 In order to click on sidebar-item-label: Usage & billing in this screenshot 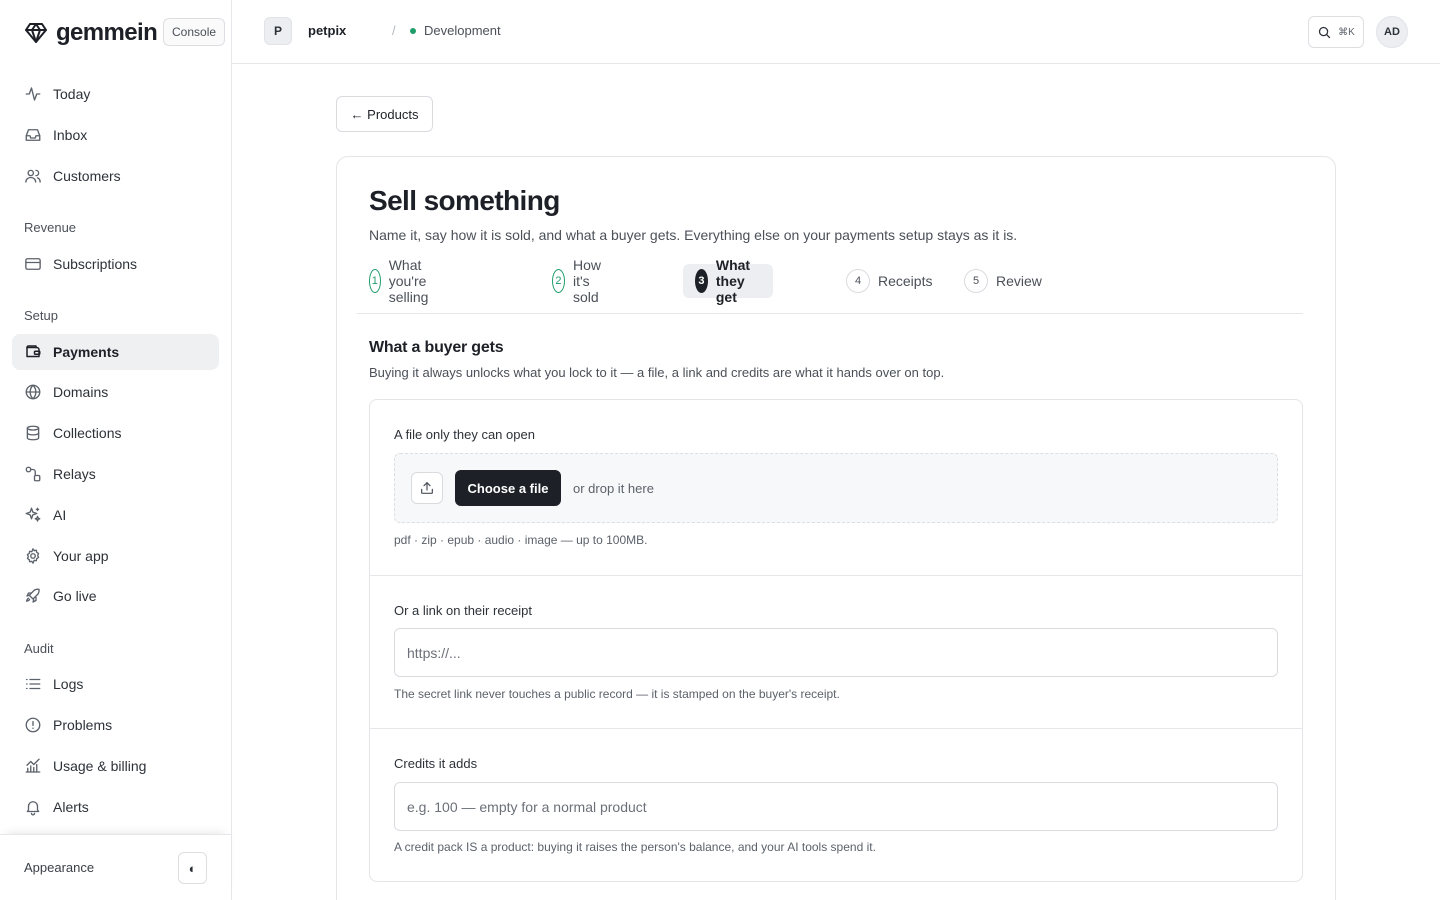, I will do `click(100, 766)`.